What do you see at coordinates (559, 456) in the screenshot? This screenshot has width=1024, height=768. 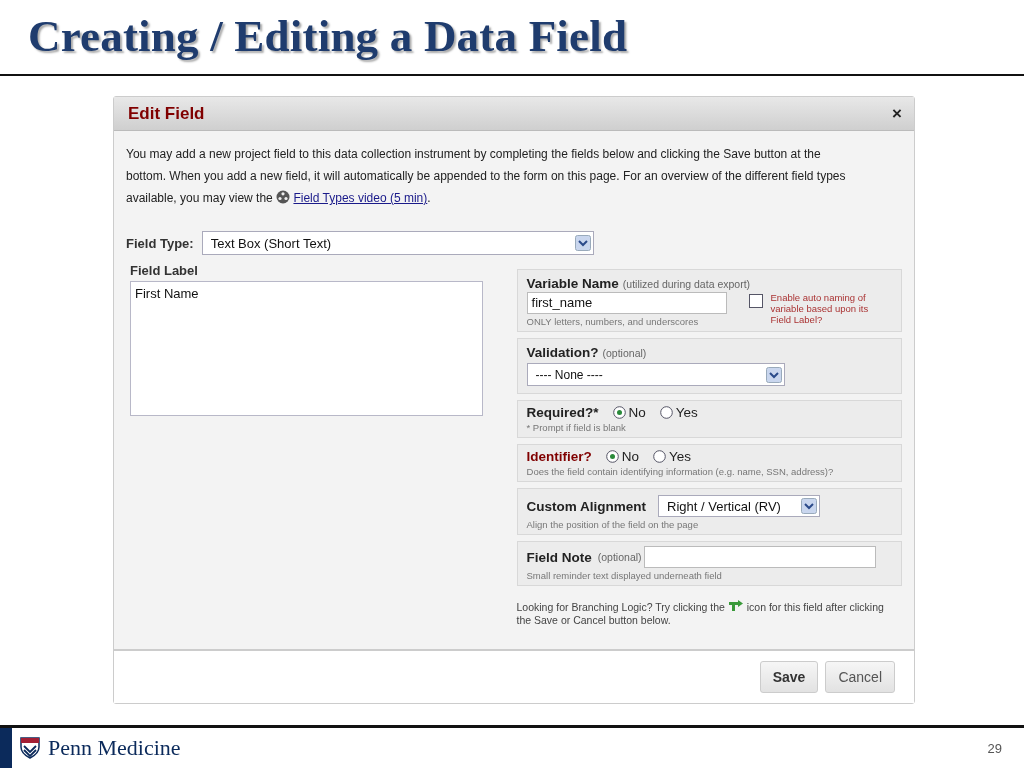 I see `section-title: Identifier?` at bounding box center [559, 456].